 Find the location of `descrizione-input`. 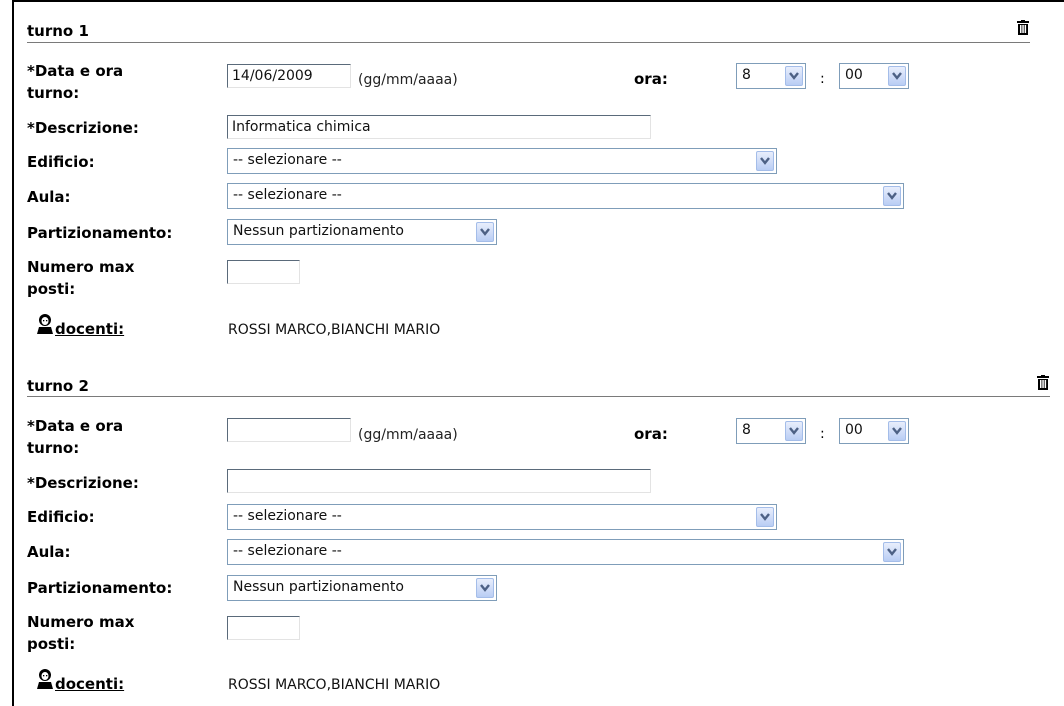

descrizione-input is located at coordinates (439, 481).